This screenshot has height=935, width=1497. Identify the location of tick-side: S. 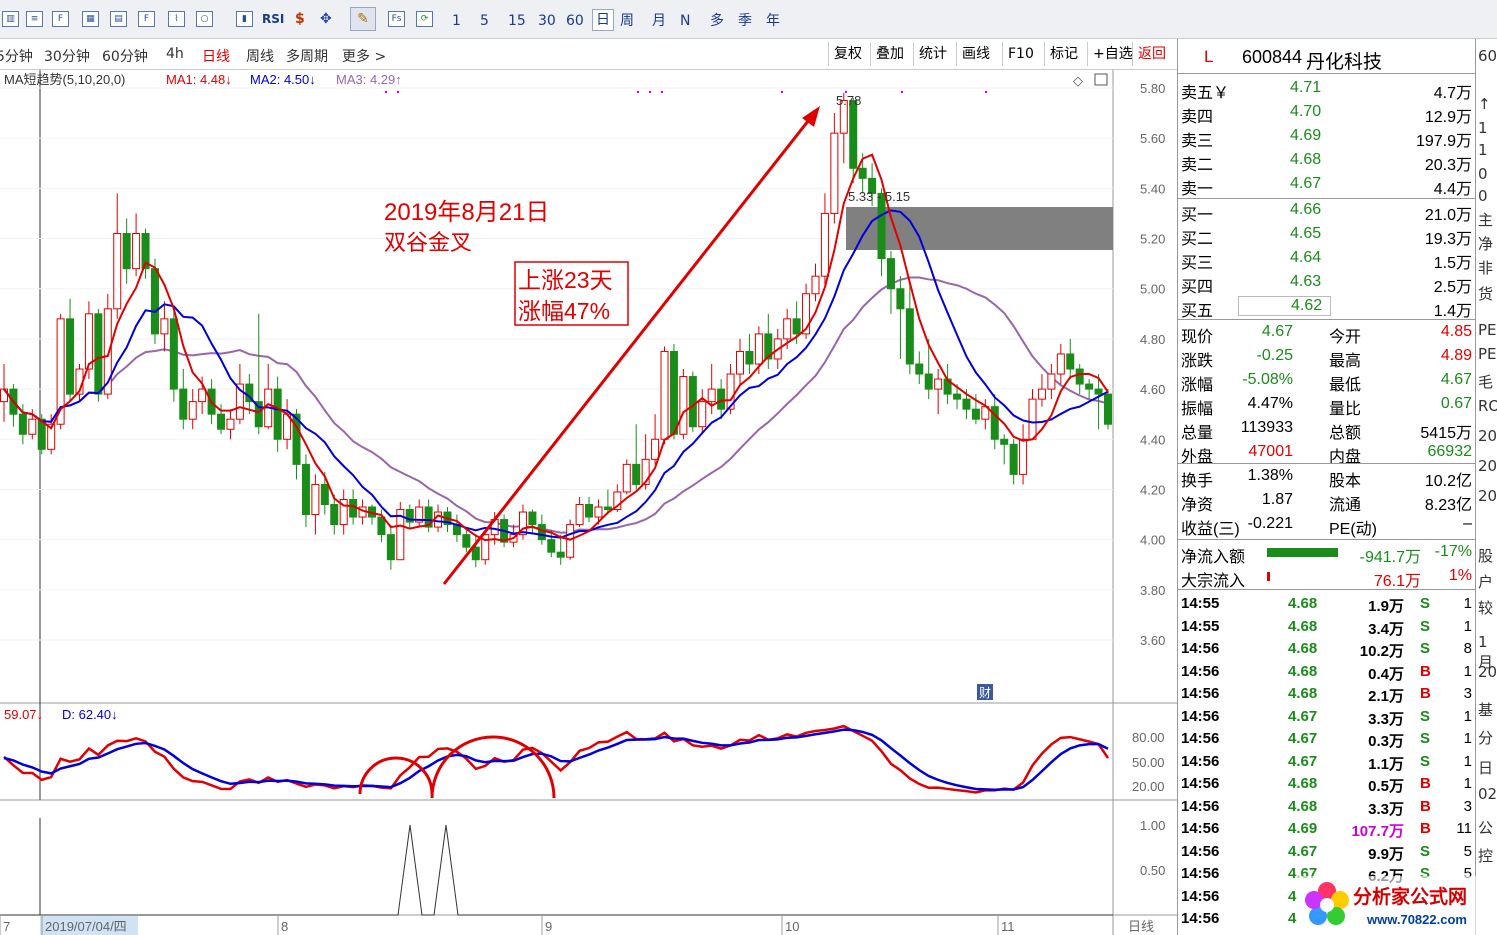
(1425, 761).